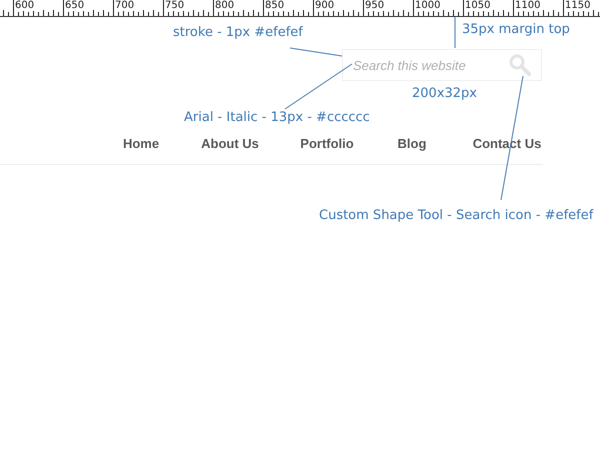 Image resolution: width=600 pixels, height=450 pixels. Describe the element at coordinates (527, 5) in the screenshot. I see `ruler-label: 1100` at that location.